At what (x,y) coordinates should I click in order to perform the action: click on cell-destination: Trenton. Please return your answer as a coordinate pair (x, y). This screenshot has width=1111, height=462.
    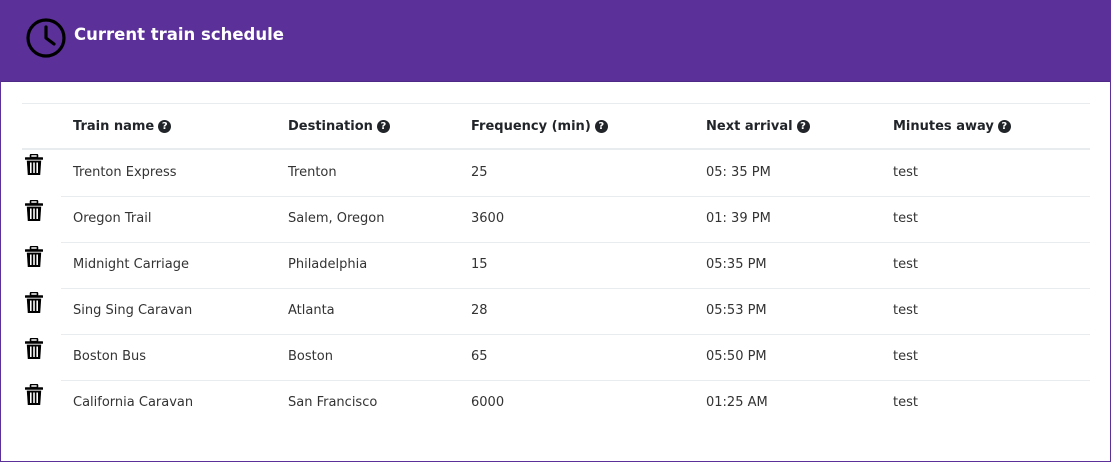
    Looking at the image, I should click on (312, 172).